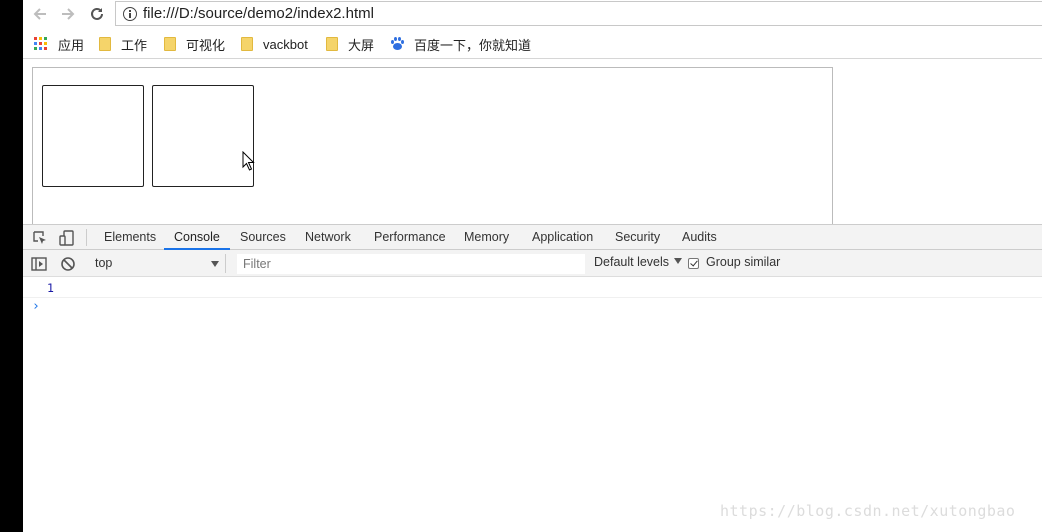 The width and height of the screenshot is (1042, 532). Describe the element at coordinates (637, 237) in the screenshot. I see `tab-security: Security` at that location.